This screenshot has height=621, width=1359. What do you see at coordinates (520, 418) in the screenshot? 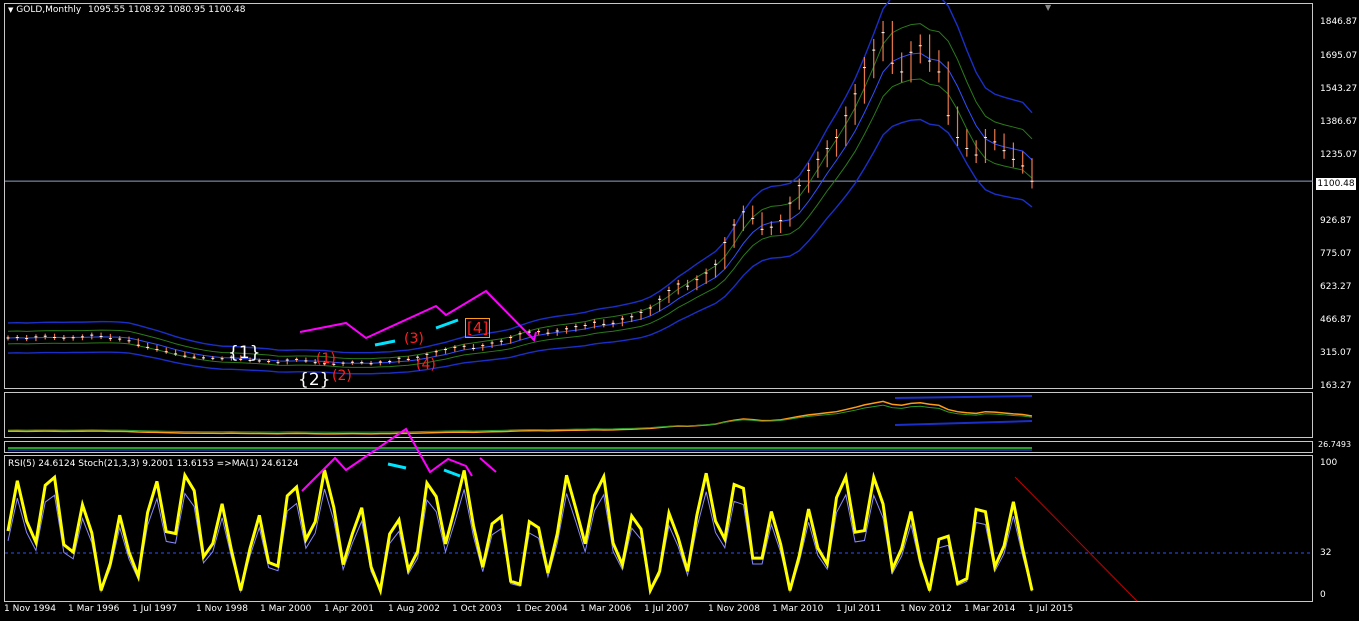
I see `indicator-green-line` at bounding box center [520, 418].